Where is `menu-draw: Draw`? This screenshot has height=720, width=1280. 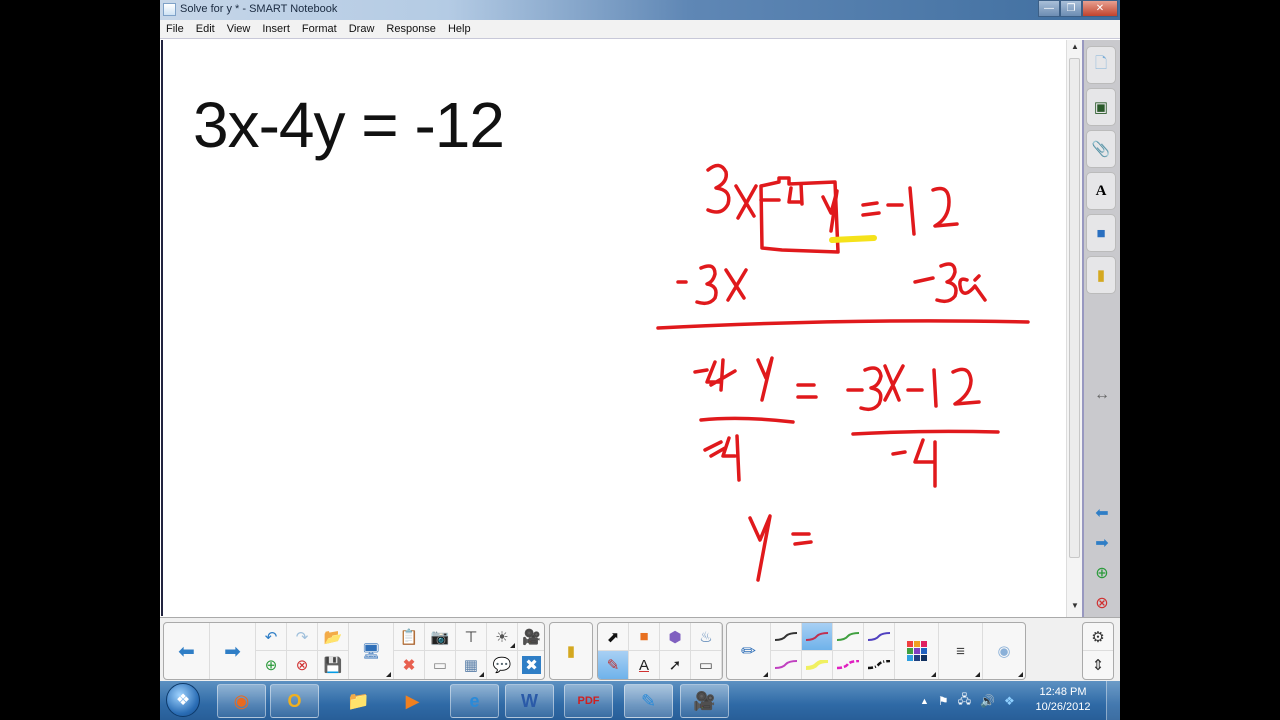
menu-draw: Draw is located at coordinates (362, 29).